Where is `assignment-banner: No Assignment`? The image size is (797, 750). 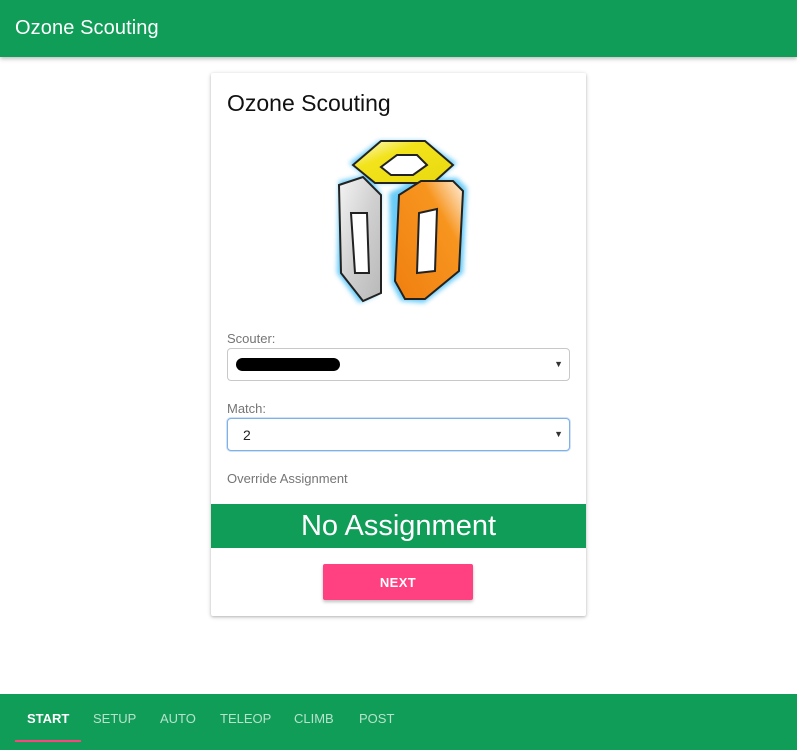 assignment-banner: No Assignment is located at coordinates (398, 526).